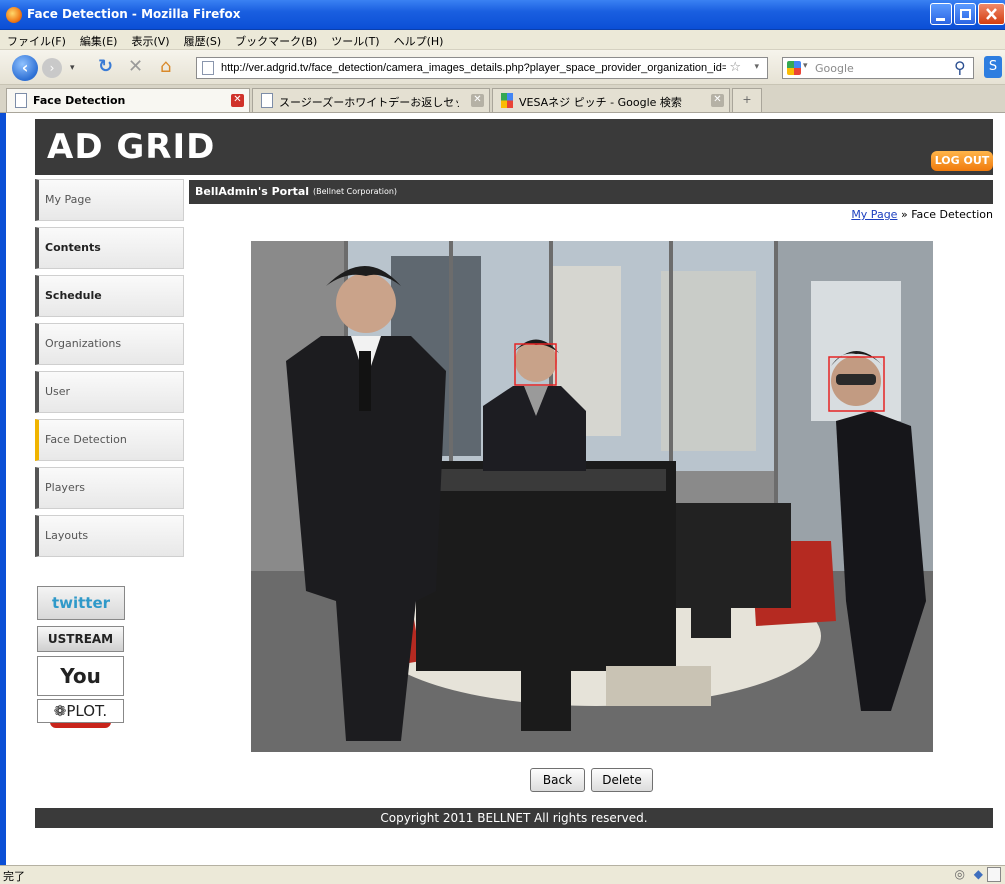  I want to click on breadcrumb: My Page » Face Detection, so click(922, 214).